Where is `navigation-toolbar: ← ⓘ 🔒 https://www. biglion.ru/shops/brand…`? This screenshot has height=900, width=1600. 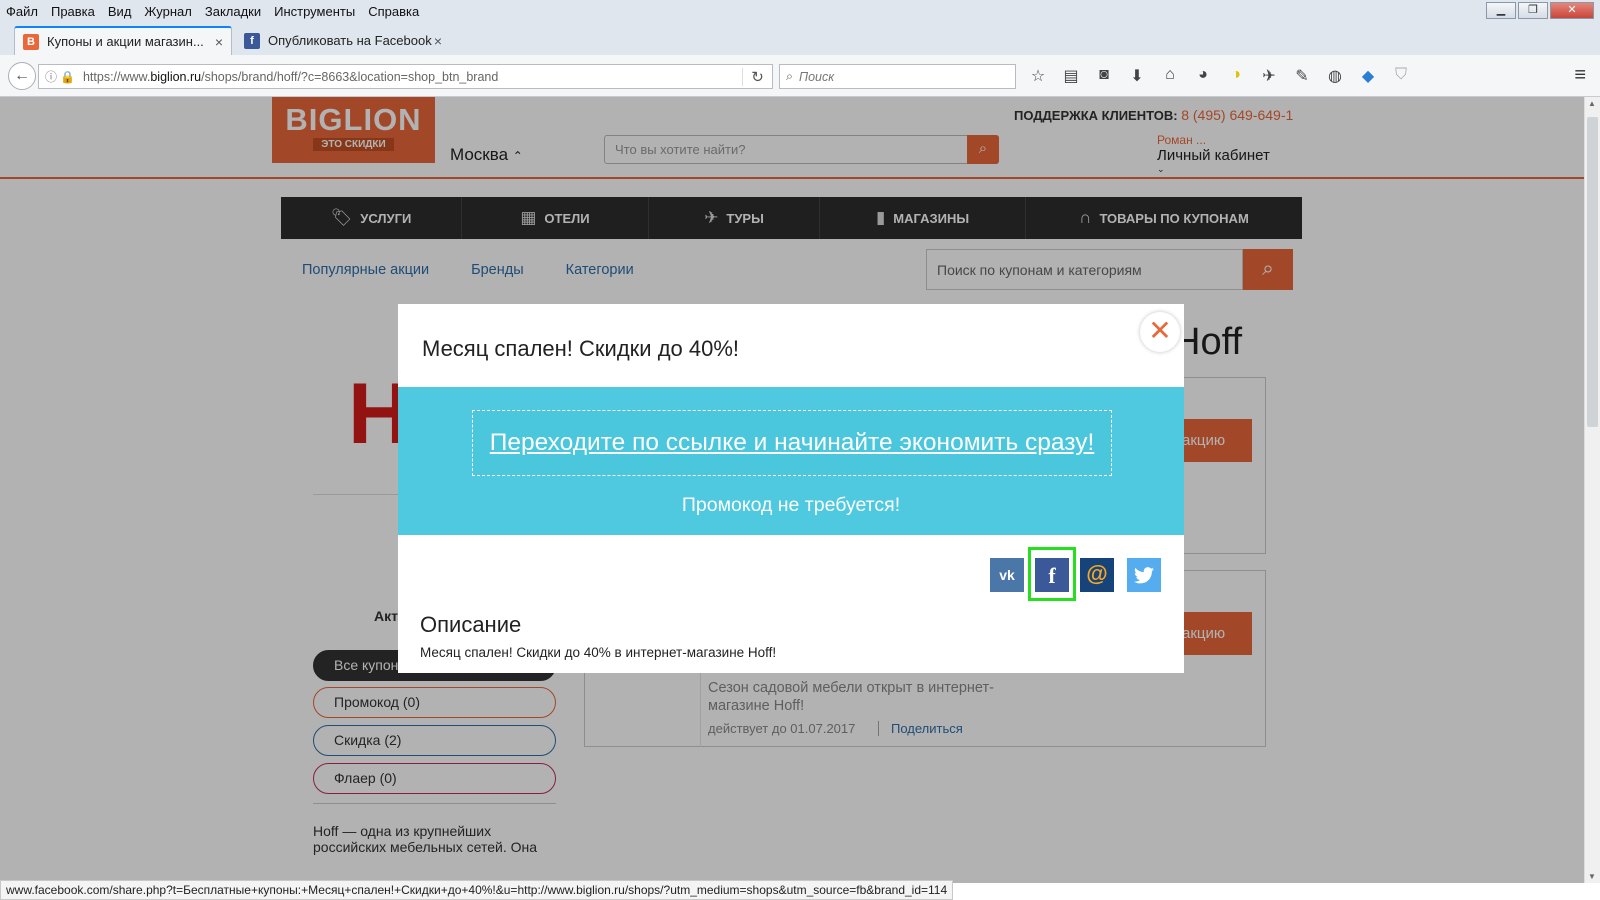 navigation-toolbar: ← ⓘ 🔒 https://www. biglion.ru/shops/brand… is located at coordinates (800, 76).